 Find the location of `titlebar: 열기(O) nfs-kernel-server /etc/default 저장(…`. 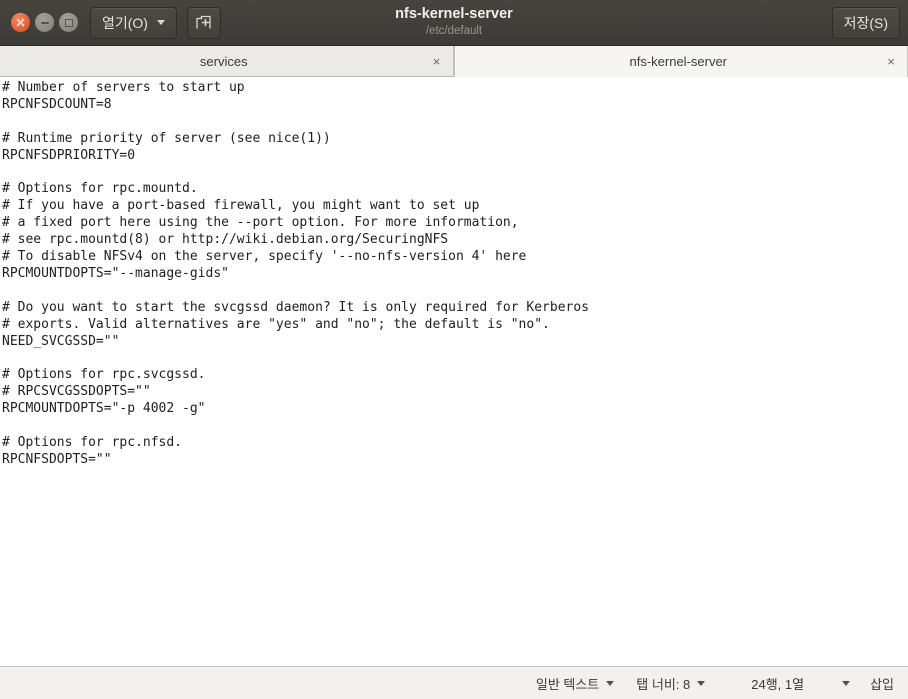

titlebar: 열기(O) nfs-kernel-server /etc/default 저장(… is located at coordinates (454, 23).